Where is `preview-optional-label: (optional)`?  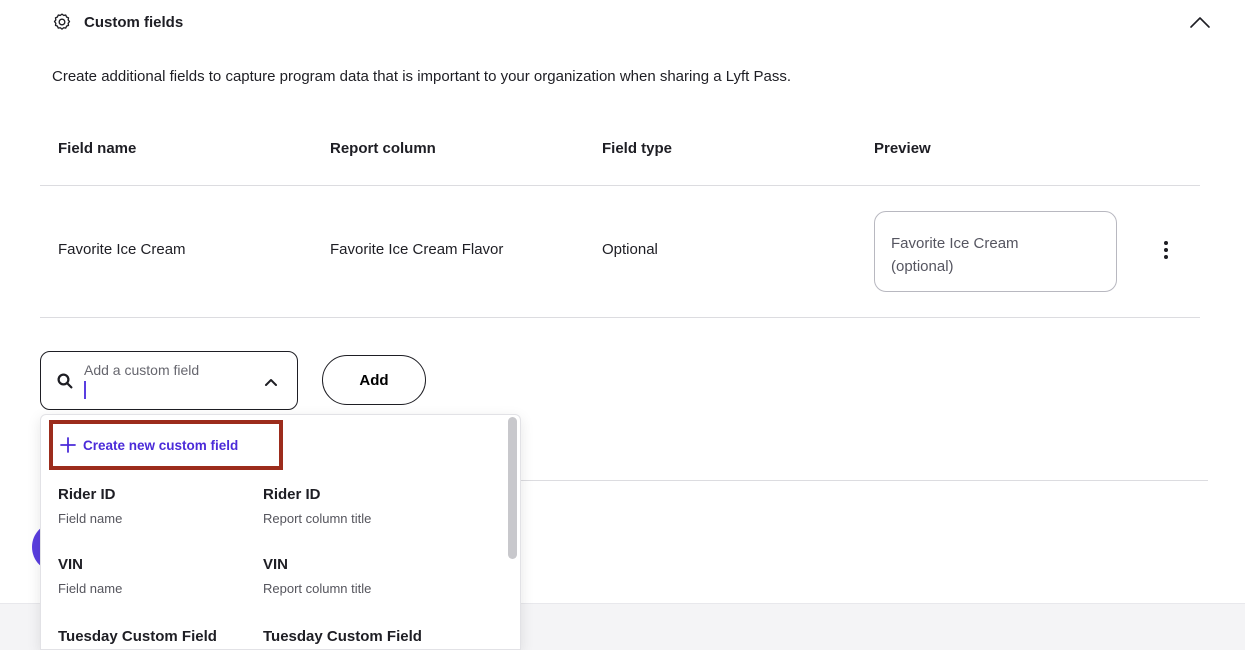 preview-optional-label: (optional) is located at coordinates (922, 266).